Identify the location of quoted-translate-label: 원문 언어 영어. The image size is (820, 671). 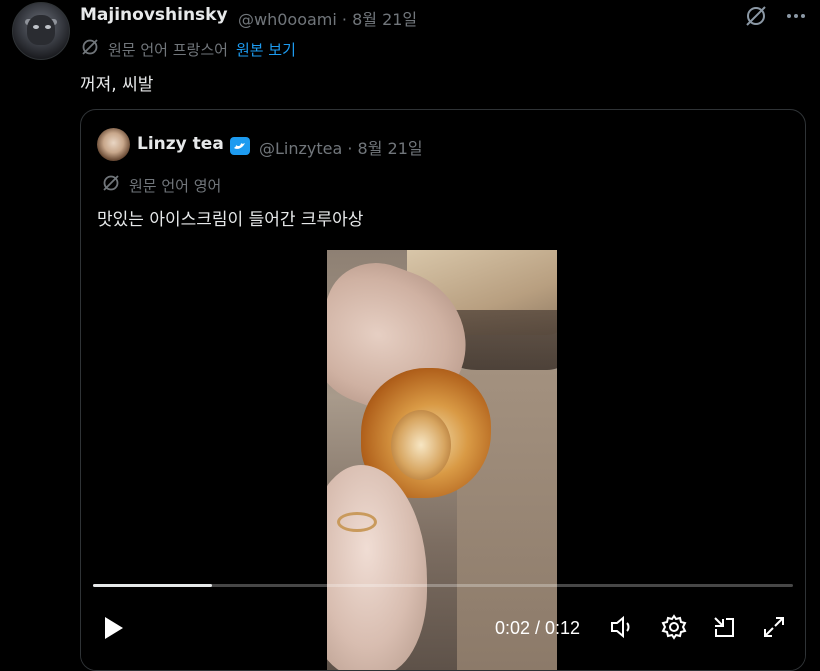
(175, 185).